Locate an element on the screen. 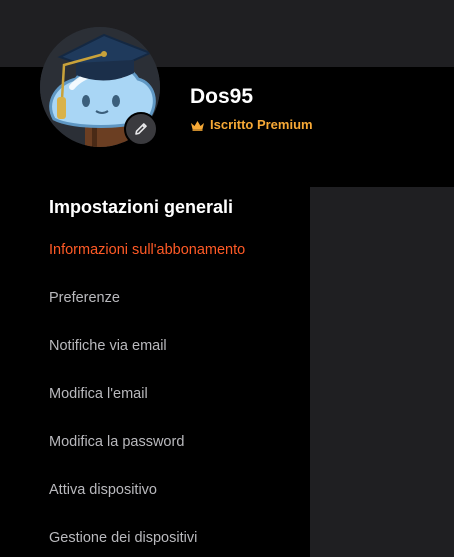  premium-label: Iscritto Premium is located at coordinates (261, 124).